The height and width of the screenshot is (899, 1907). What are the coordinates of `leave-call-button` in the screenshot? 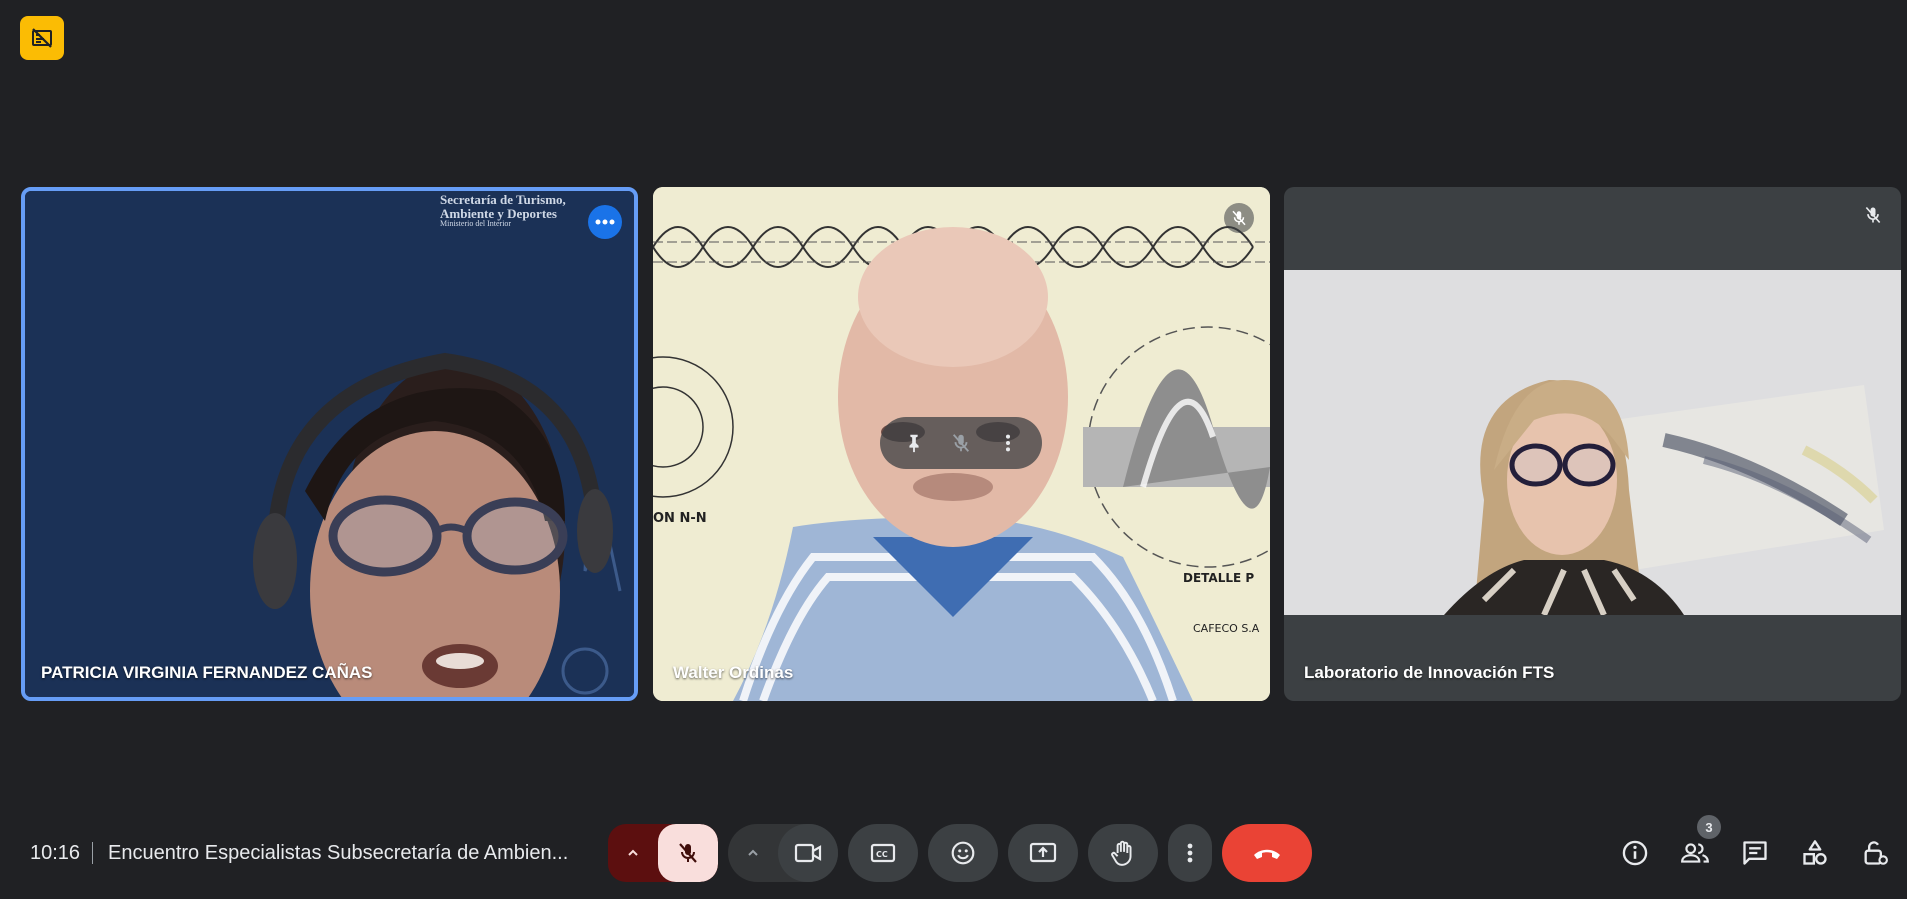 It's located at (1267, 853).